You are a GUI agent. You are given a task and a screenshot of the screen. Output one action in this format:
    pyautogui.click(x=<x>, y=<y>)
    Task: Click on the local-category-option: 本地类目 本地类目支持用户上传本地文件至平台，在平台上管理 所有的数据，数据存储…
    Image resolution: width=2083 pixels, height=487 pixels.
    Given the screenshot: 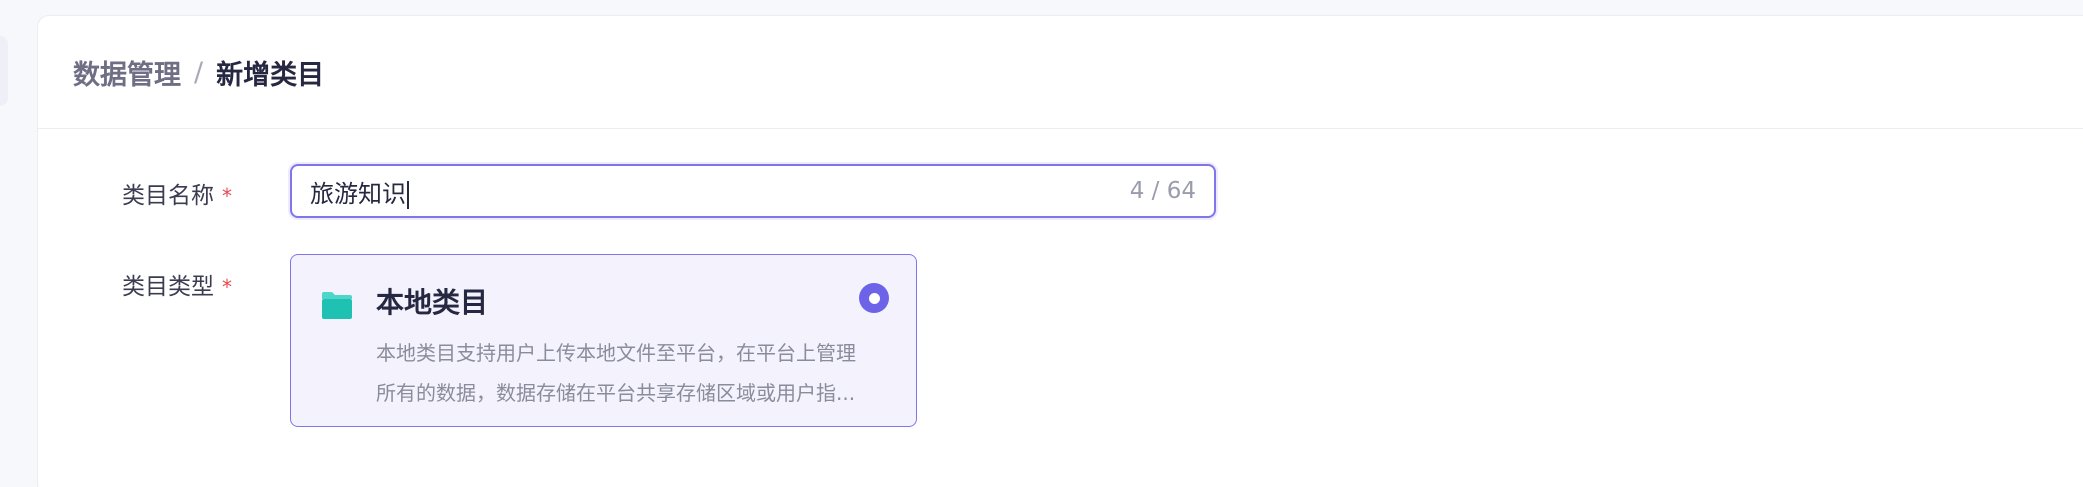 What is the action you would take?
    pyautogui.click(x=603, y=340)
    